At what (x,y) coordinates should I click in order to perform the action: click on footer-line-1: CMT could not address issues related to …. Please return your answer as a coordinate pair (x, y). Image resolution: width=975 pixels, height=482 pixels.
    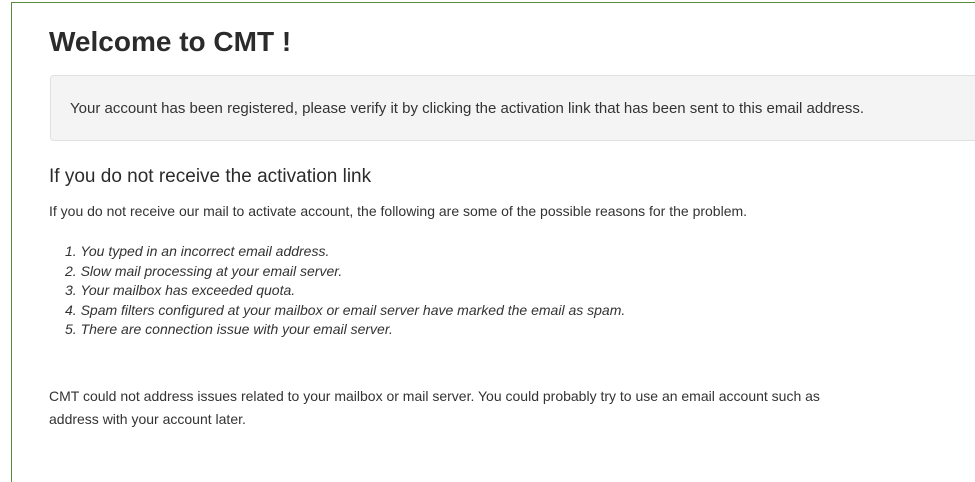
    Looking at the image, I should click on (434, 396).